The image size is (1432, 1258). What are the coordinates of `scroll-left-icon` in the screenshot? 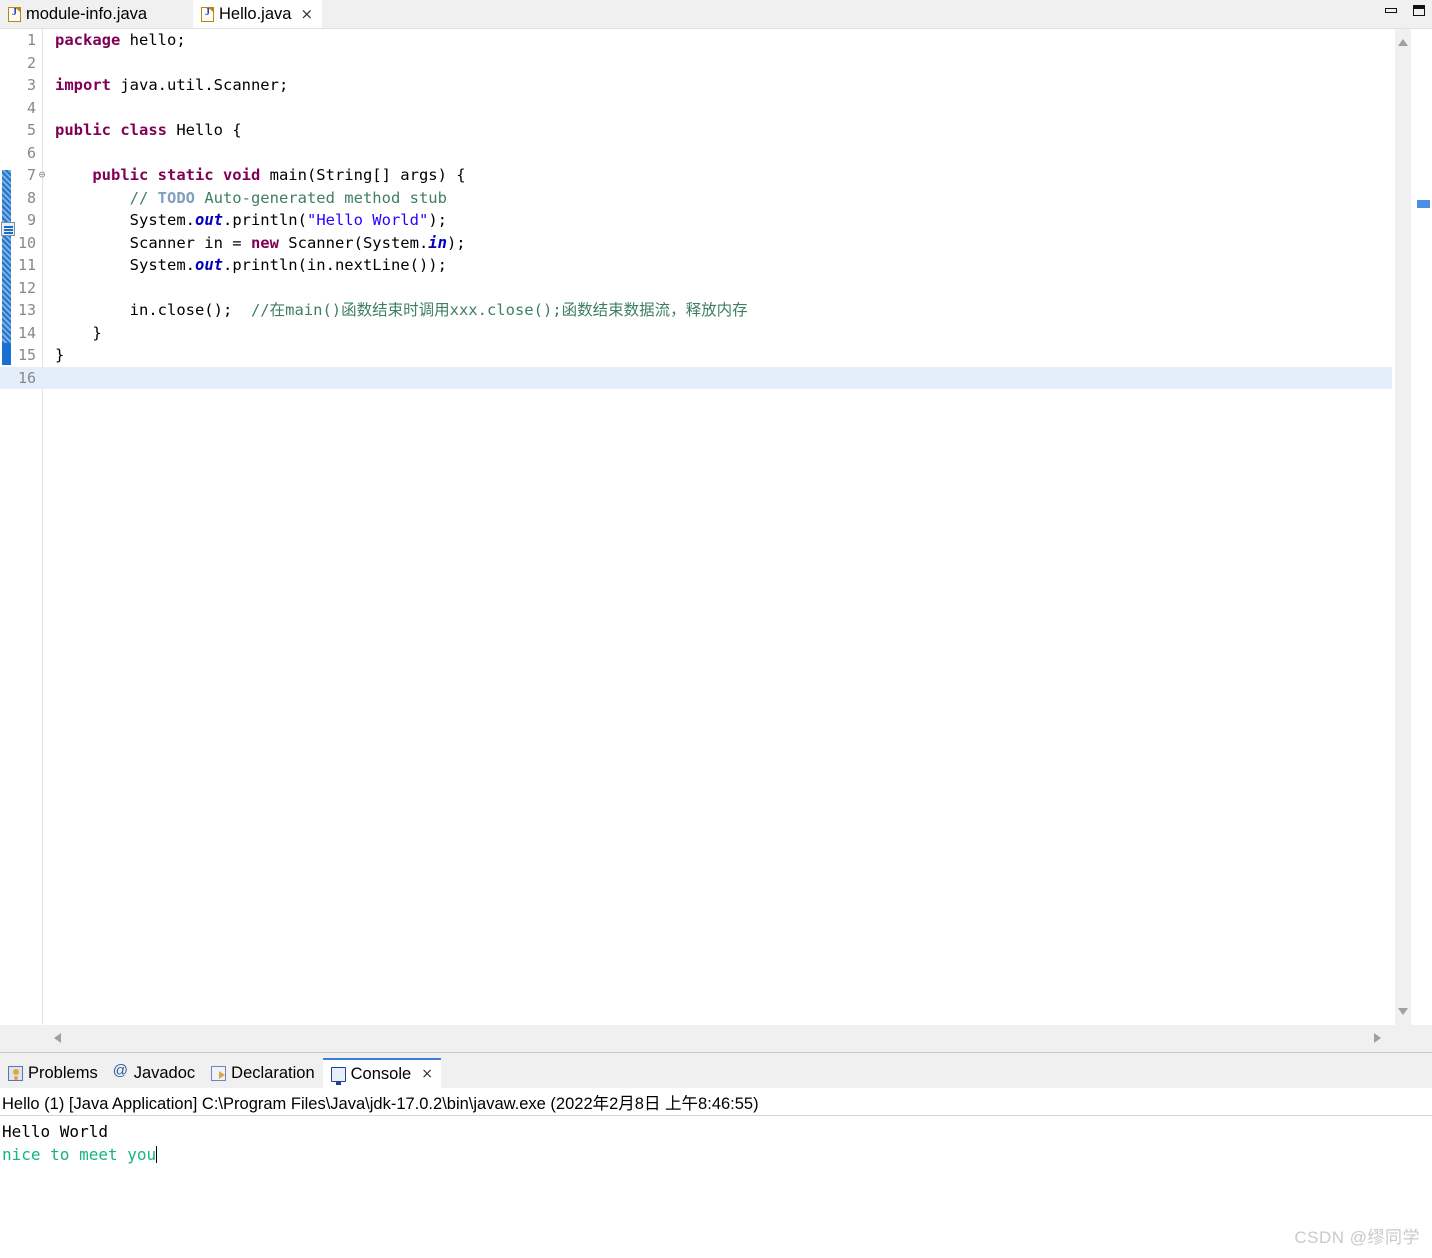 It's located at (57, 1038).